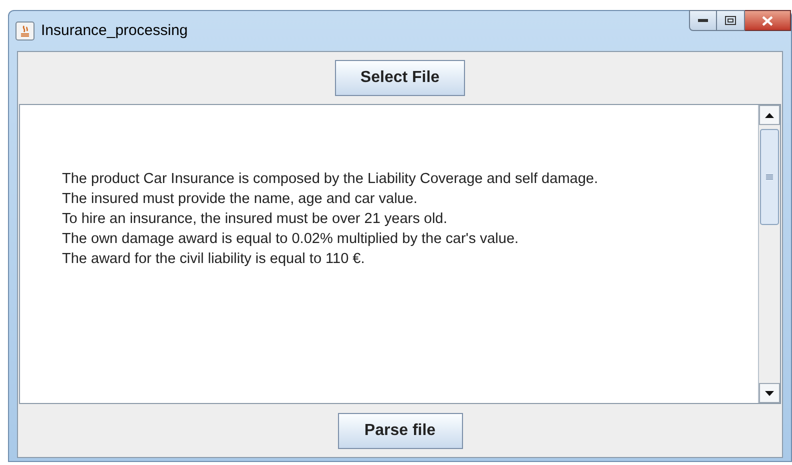 The height and width of the screenshot is (465, 792). I want to click on parse-file-button: Parse file, so click(400, 430).